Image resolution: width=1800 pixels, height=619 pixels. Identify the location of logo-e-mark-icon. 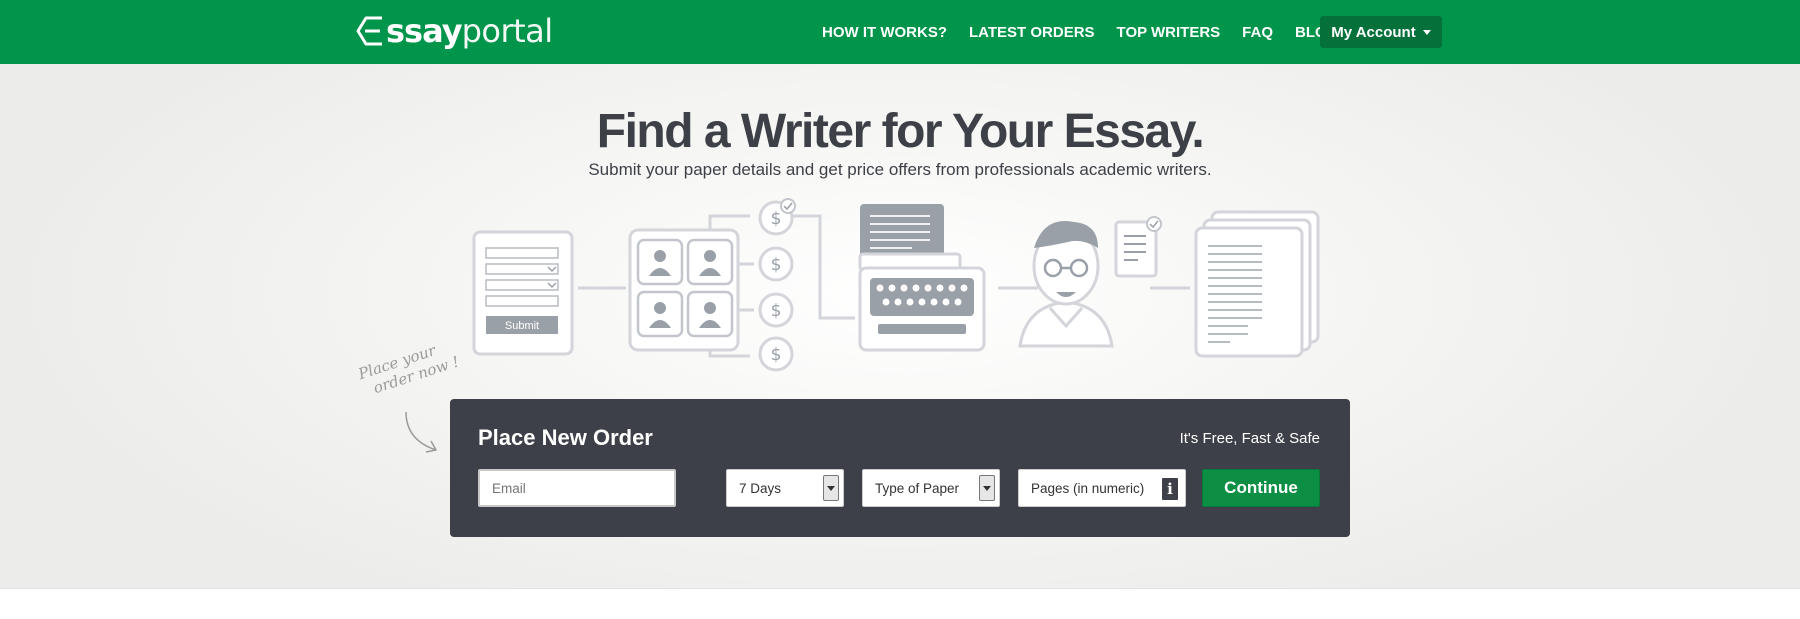
(369, 31).